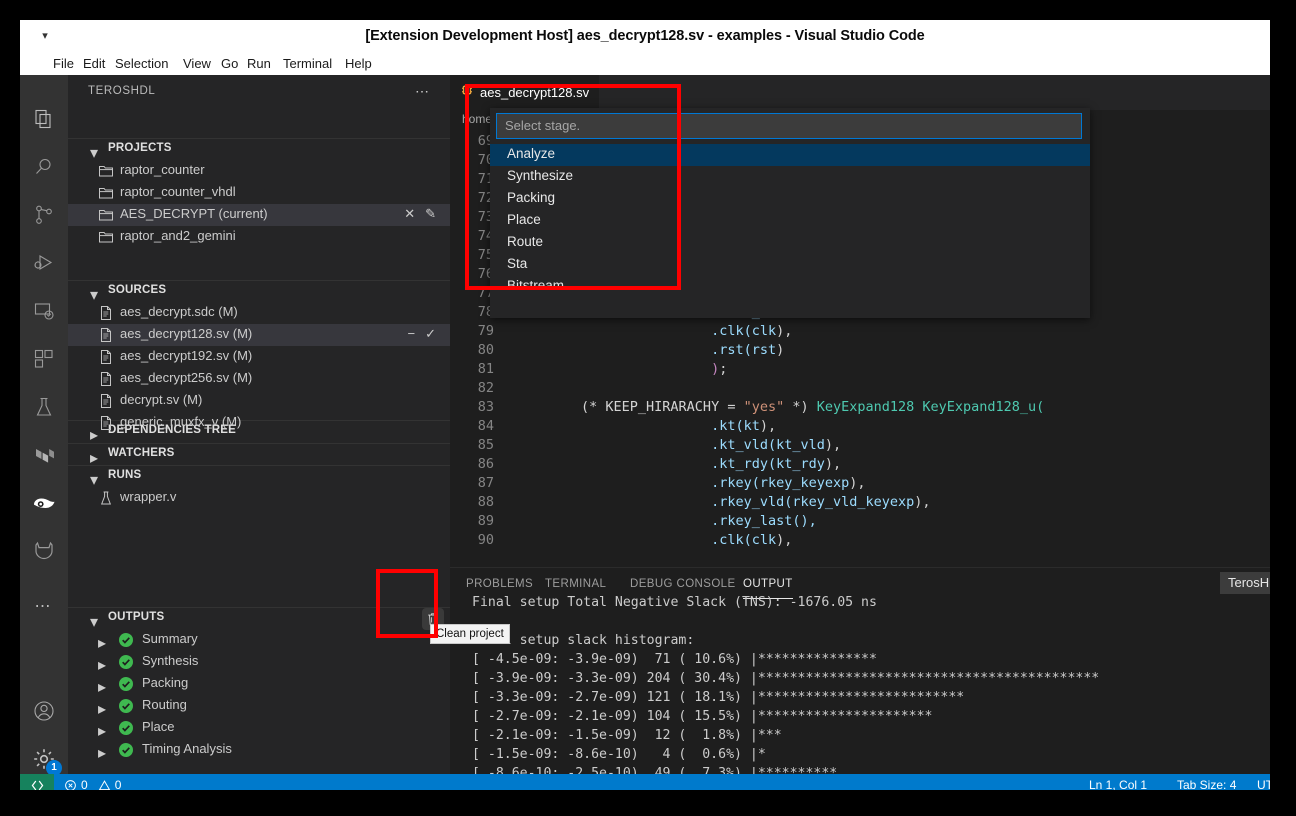  What do you see at coordinates (430, 214) in the screenshot?
I see `edit-pencil-icon: ✎` at bounding box center [430, 214].